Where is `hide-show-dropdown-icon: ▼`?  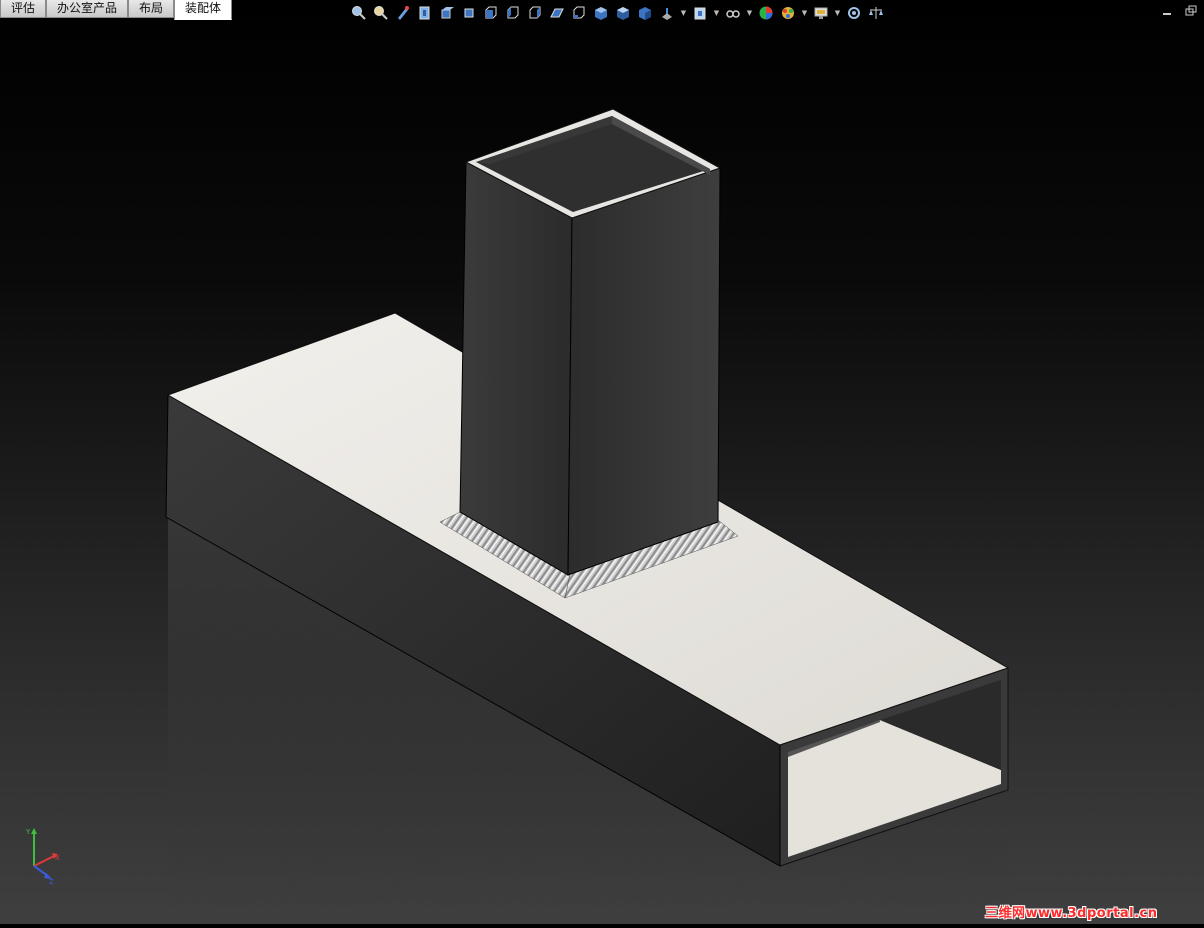
hide-show-dropdown-icon: ▼ is located at coordinates (716, 13).